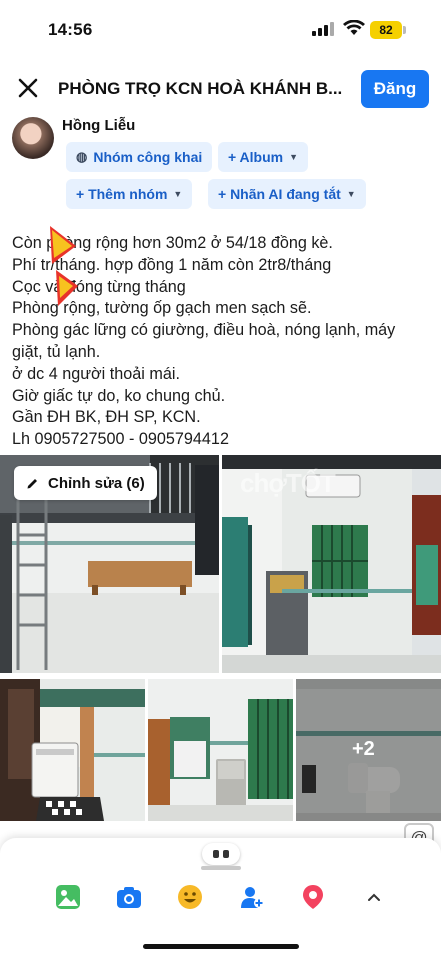 The width and height of the screenshot is (441, 960). Describe the element at coordinates (68, 897) in the screenshot. I see `photo-icon` at that location.